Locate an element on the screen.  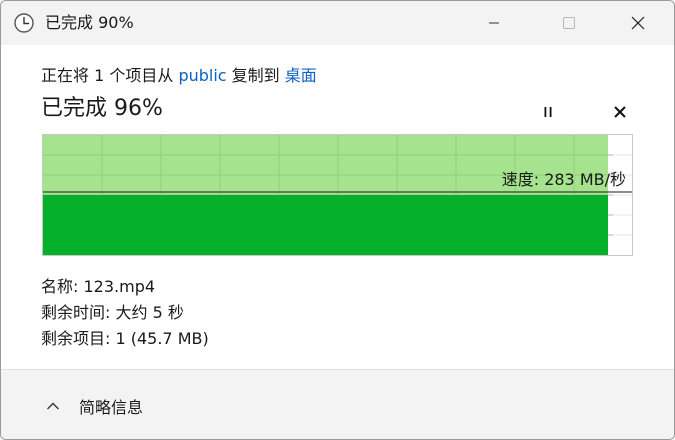
close-icon is located at coordinates (638, 23).